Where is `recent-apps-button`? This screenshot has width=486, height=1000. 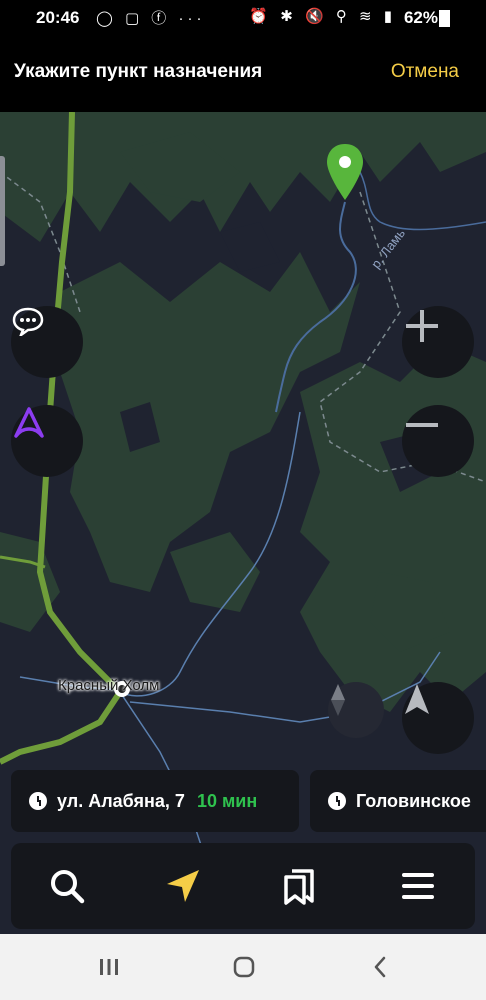 recent-apps-button is located at coordinates (109, 967).